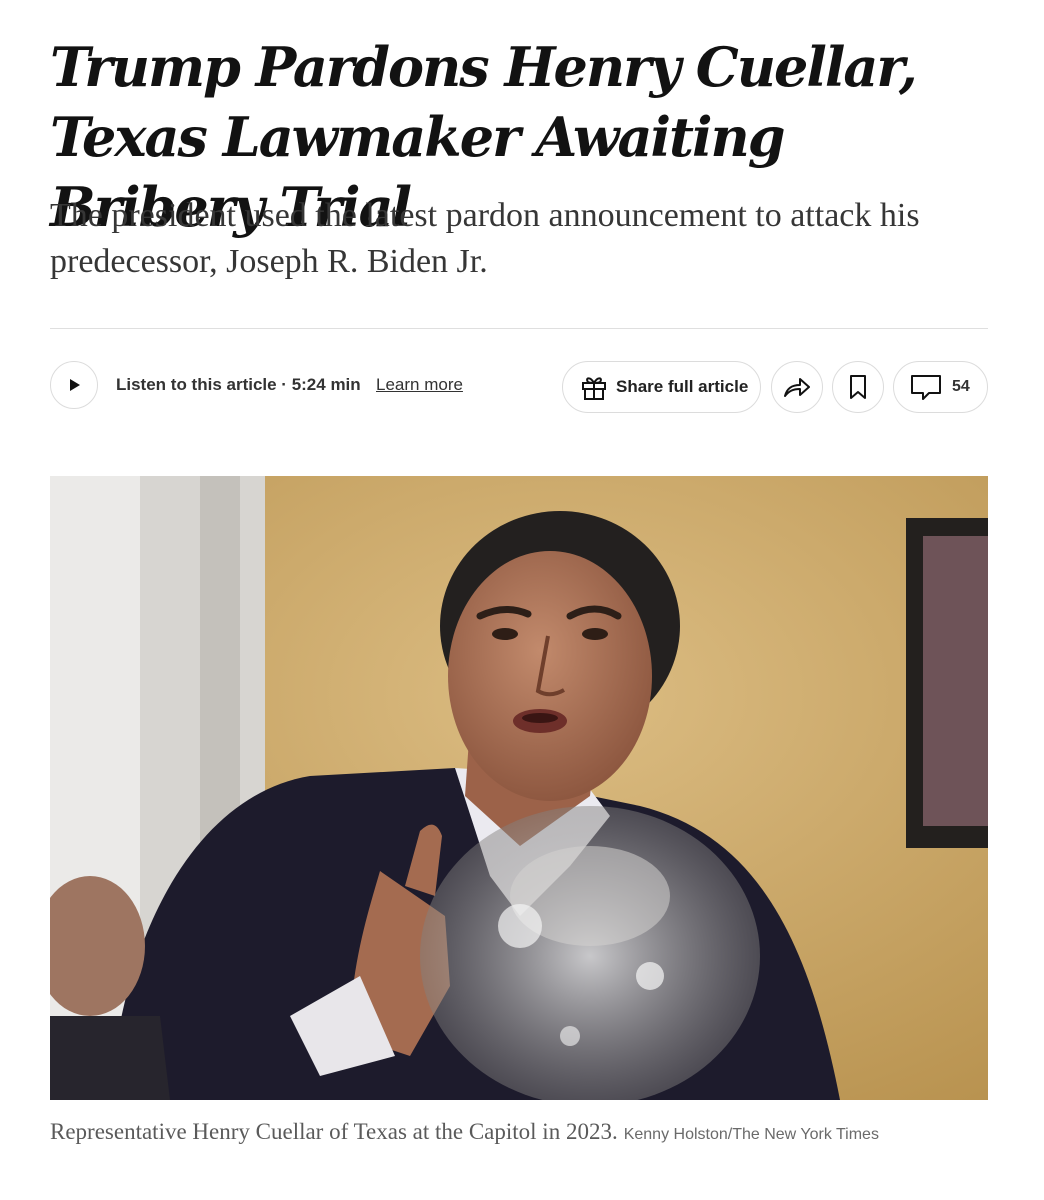 The width and height of the screenshot is (1044, 1200). I want to click on gift-icon, so click(594, 388).